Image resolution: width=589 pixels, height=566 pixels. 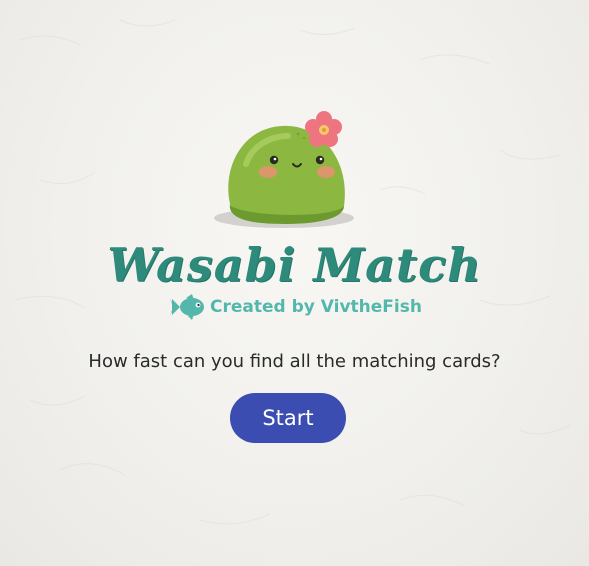 What do you see at coordinates (187, 307) in the screenshot?
I see `fish-icon` at bounding box center [187, 307].